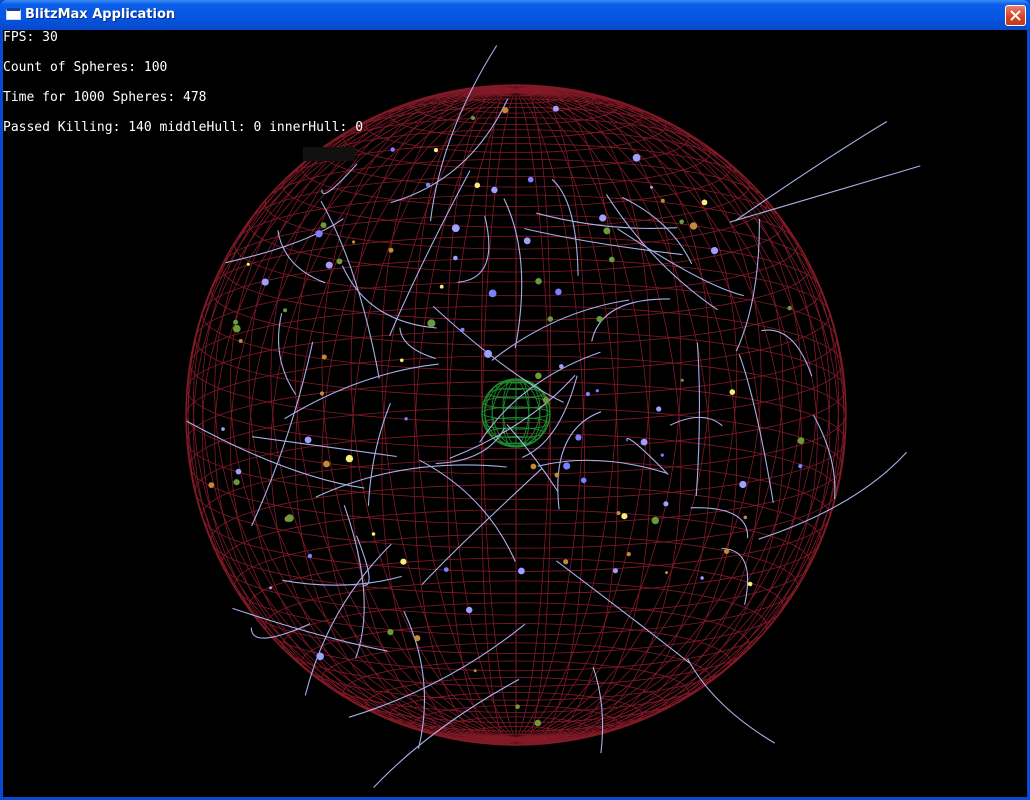  I want to click on close-icon, so click(1015, 15).